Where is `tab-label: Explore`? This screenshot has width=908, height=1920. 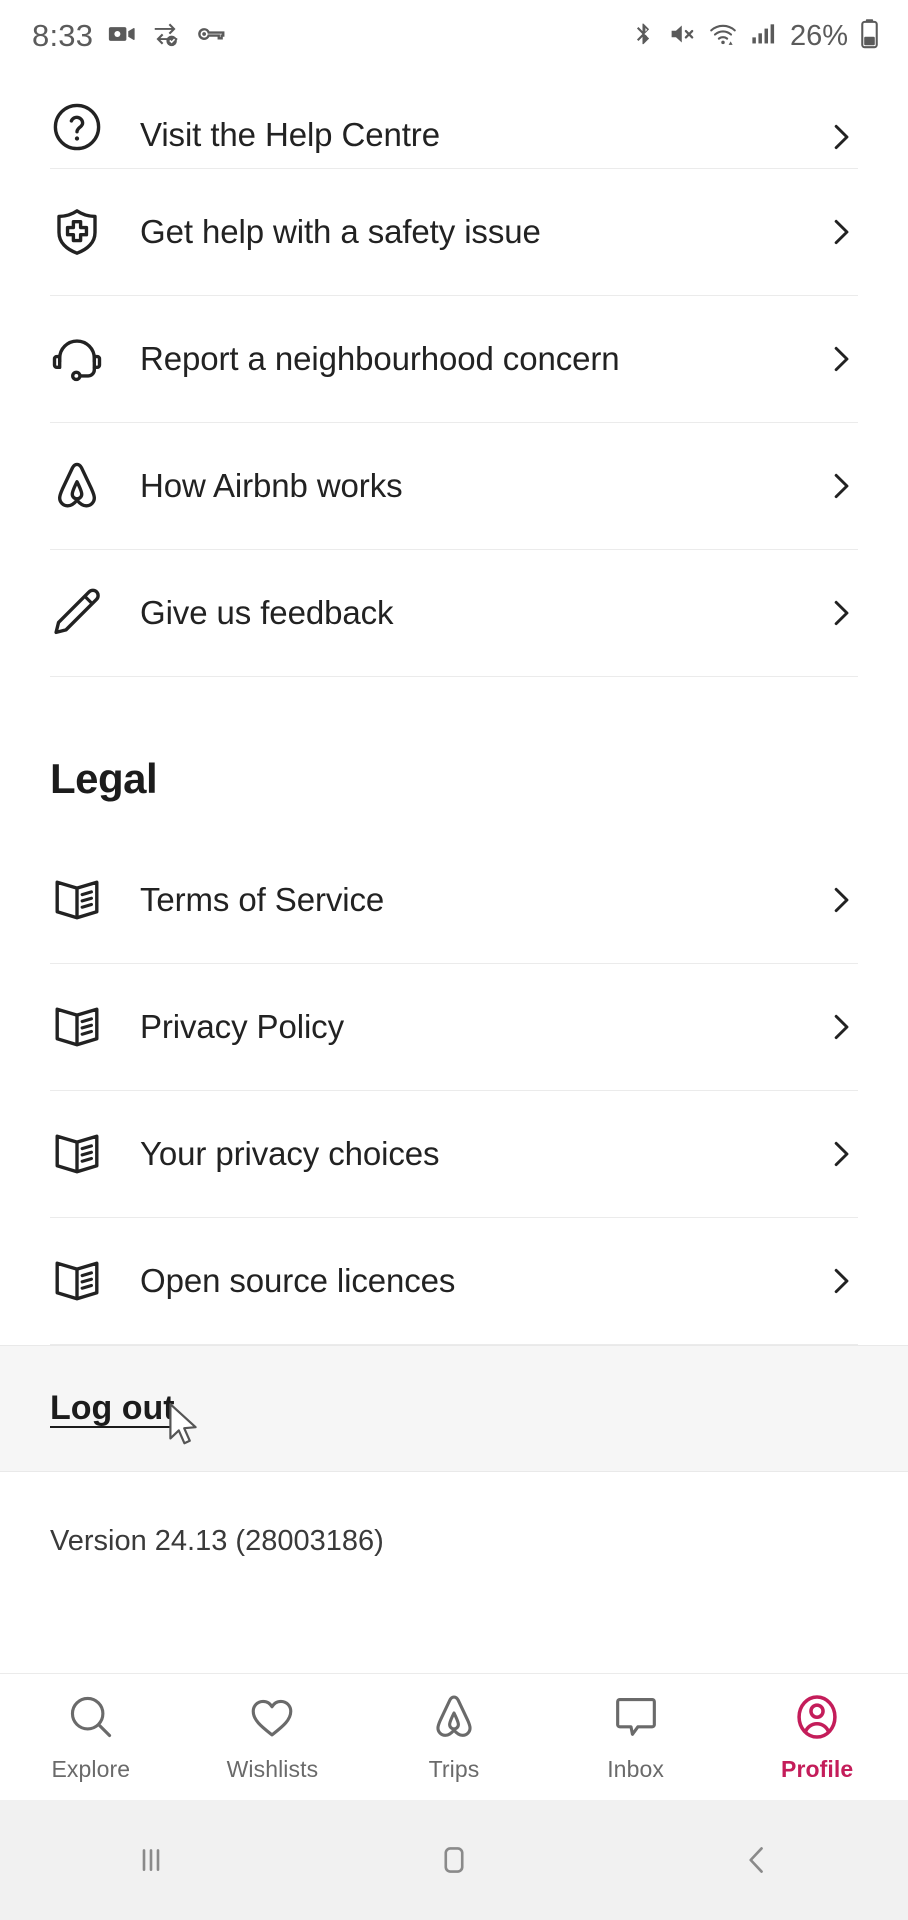
tab-label: Explore is located at coordinates (91, 1768).